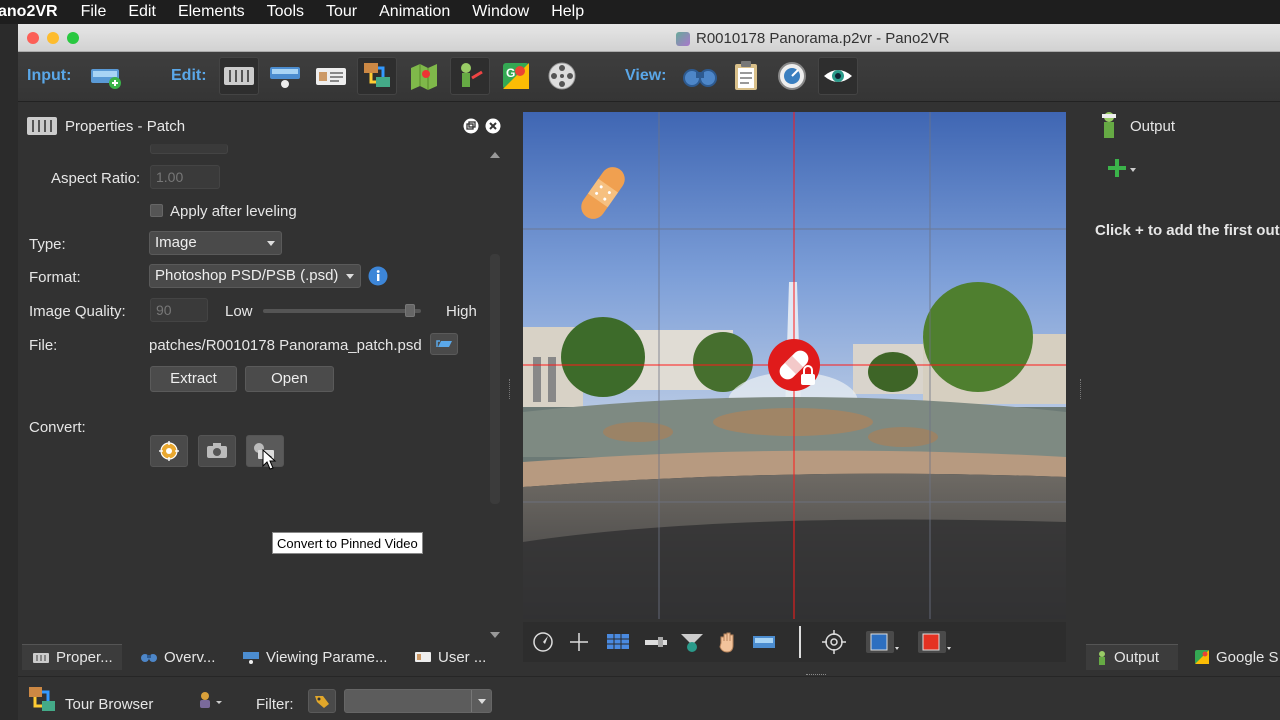  I want to click on spin-partial, so click(189, 149).